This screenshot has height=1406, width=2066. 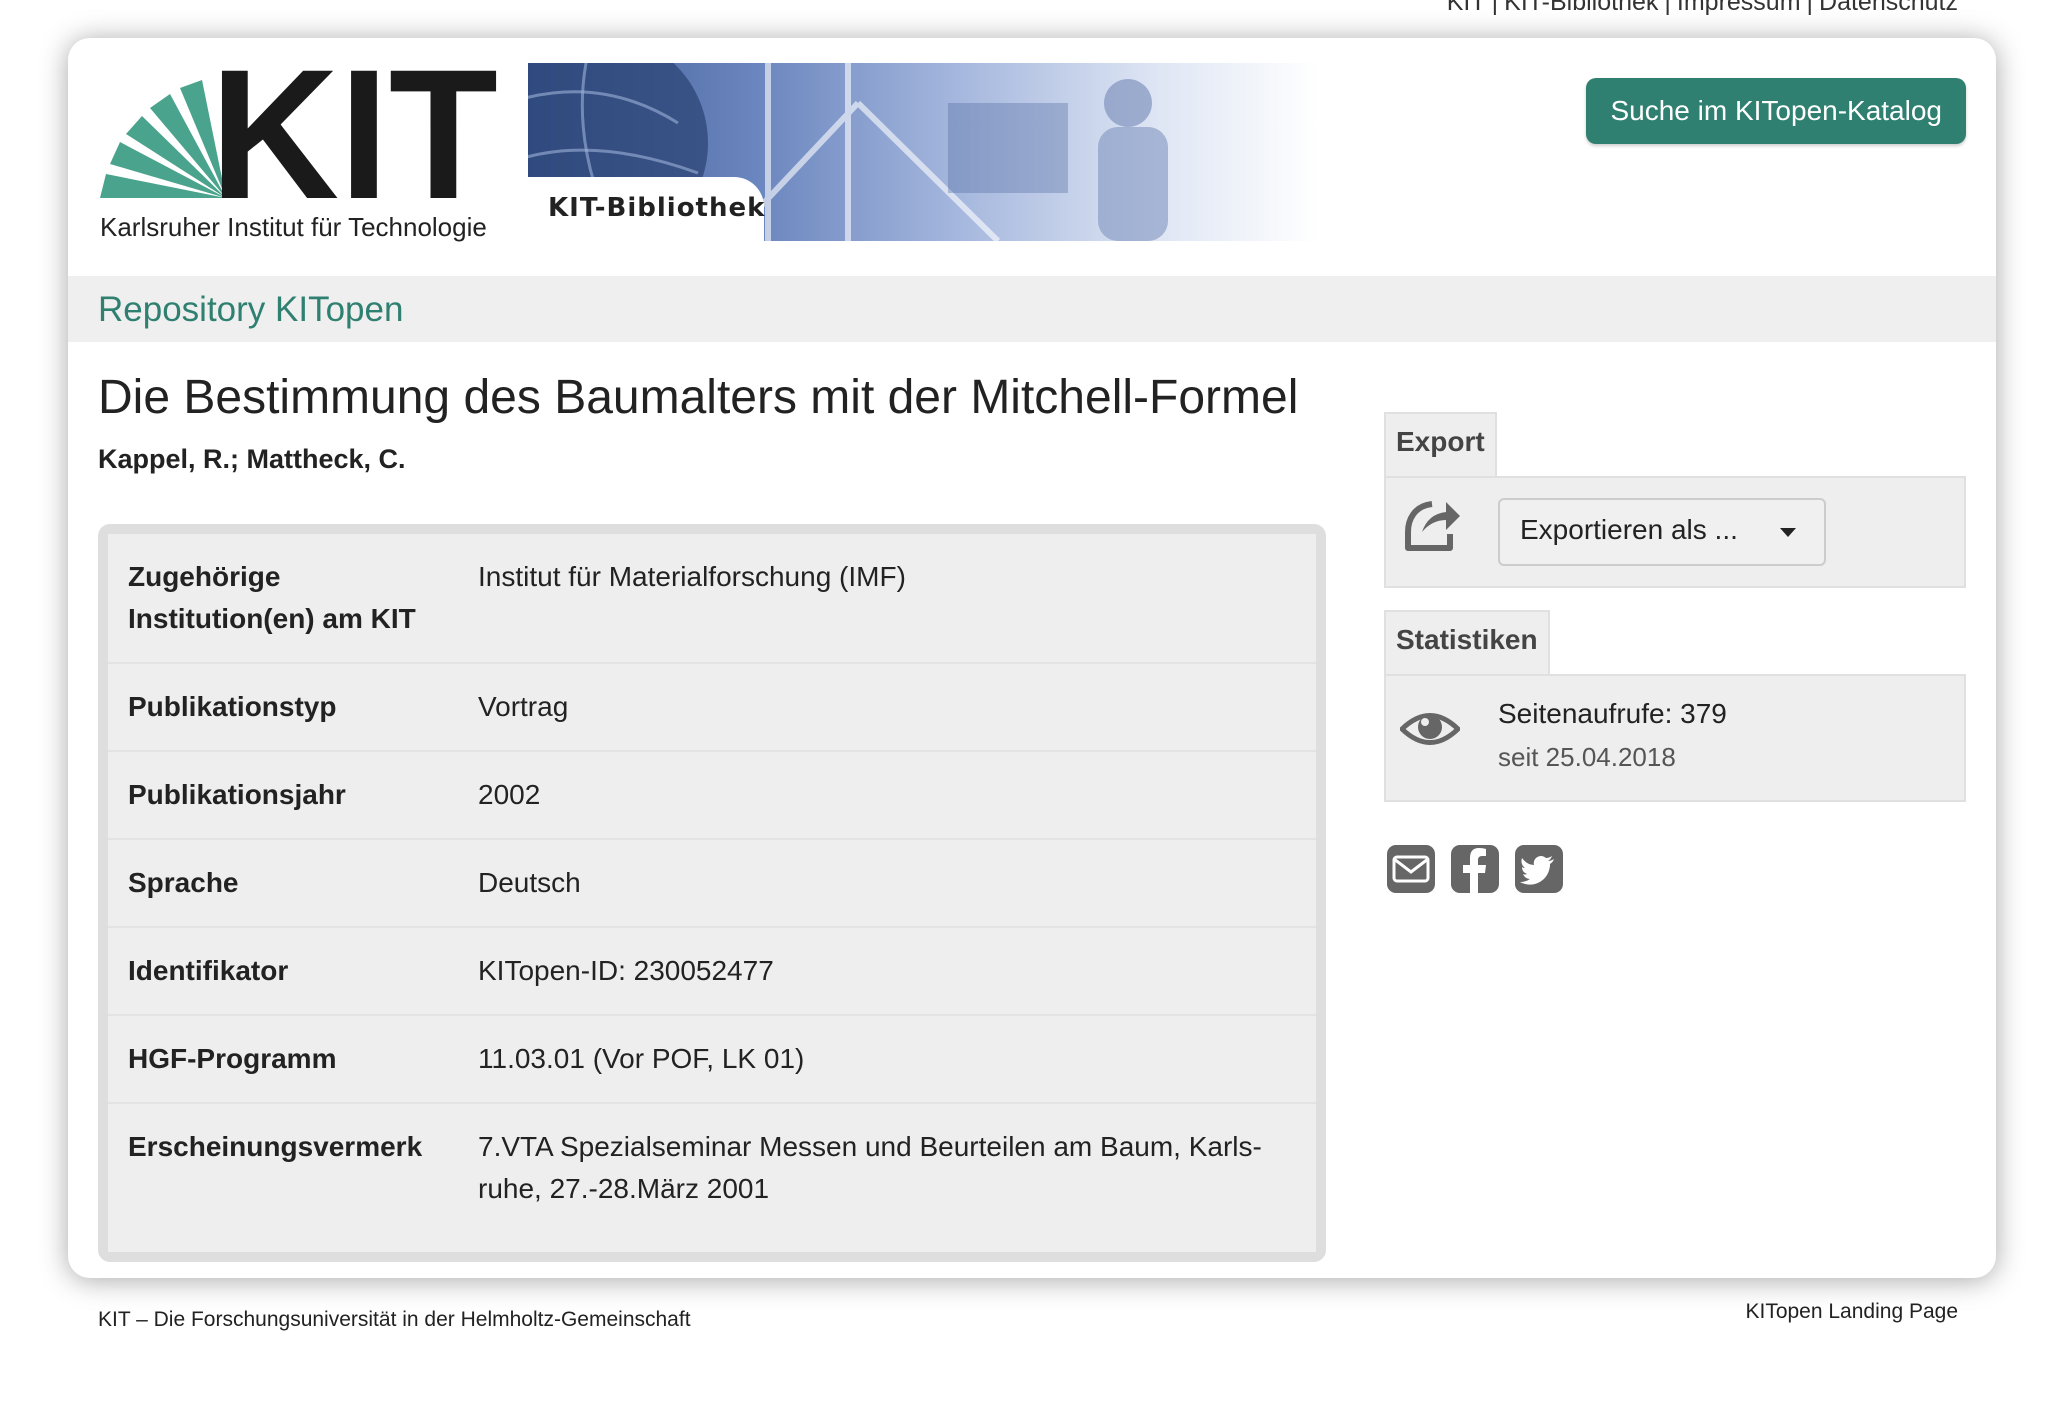 What do you see at coordinates (1430, 729) in the screenshot?
I see `eye-icon` at bounding box center [1430, 729].